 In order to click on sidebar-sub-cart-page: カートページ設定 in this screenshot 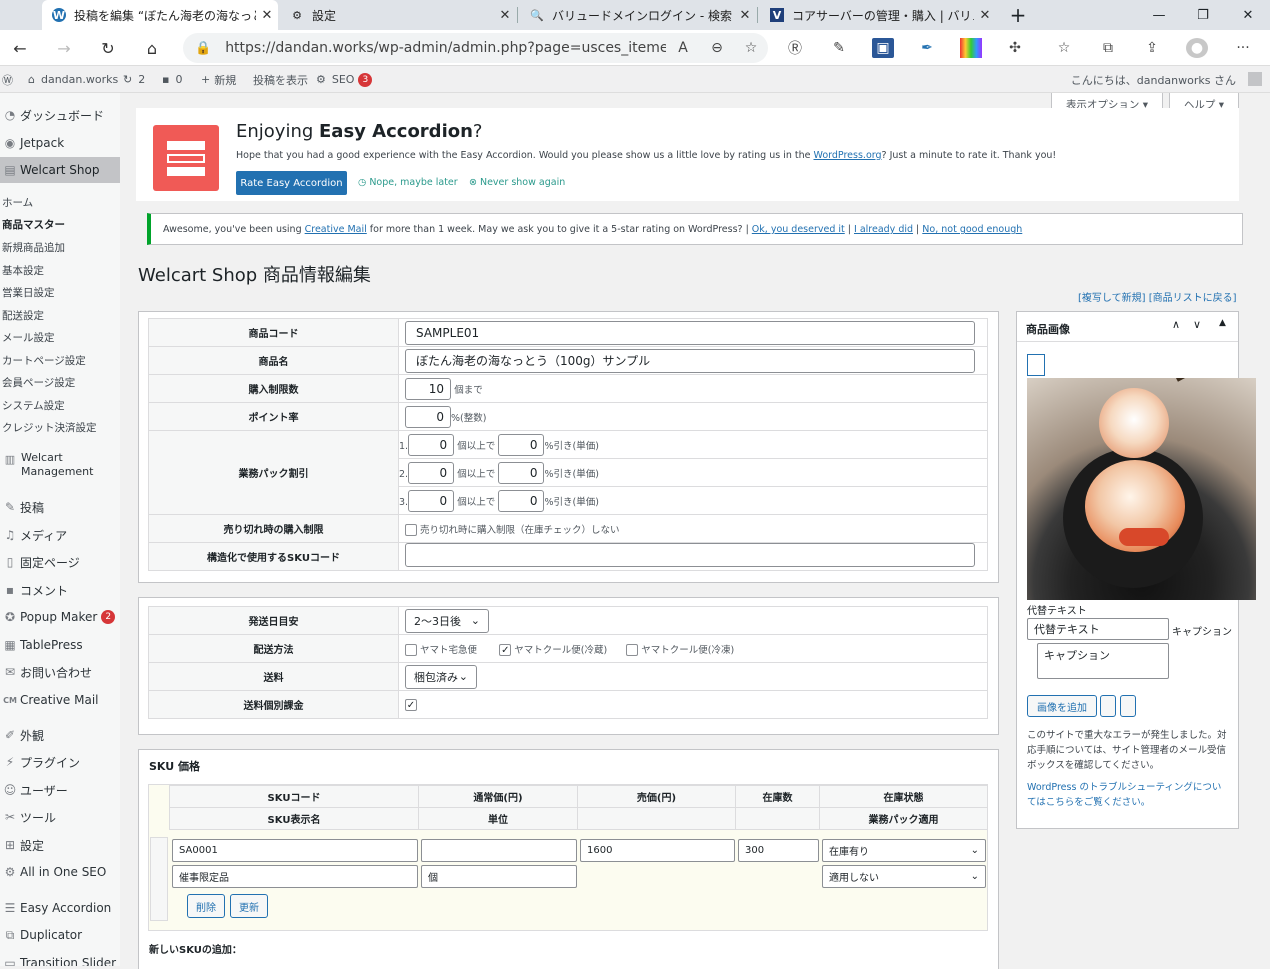, I will do `click(44, 360)`.